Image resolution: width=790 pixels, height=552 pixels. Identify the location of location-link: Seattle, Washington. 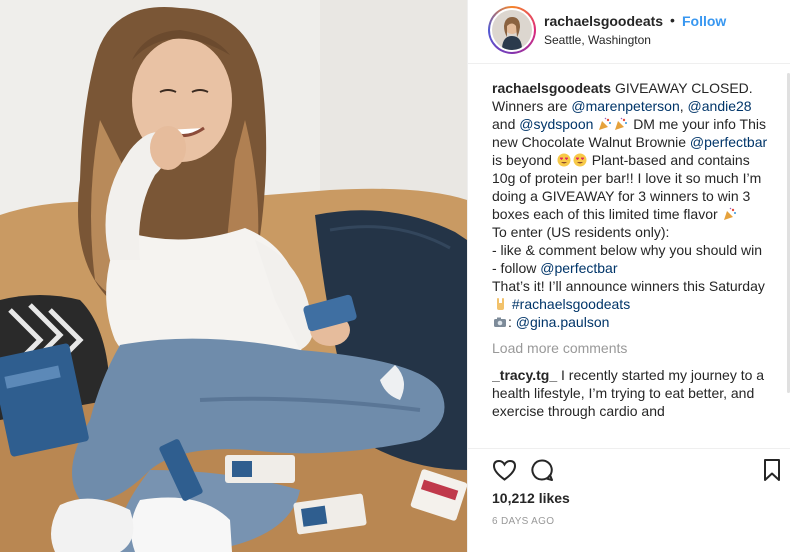
(597, 40).